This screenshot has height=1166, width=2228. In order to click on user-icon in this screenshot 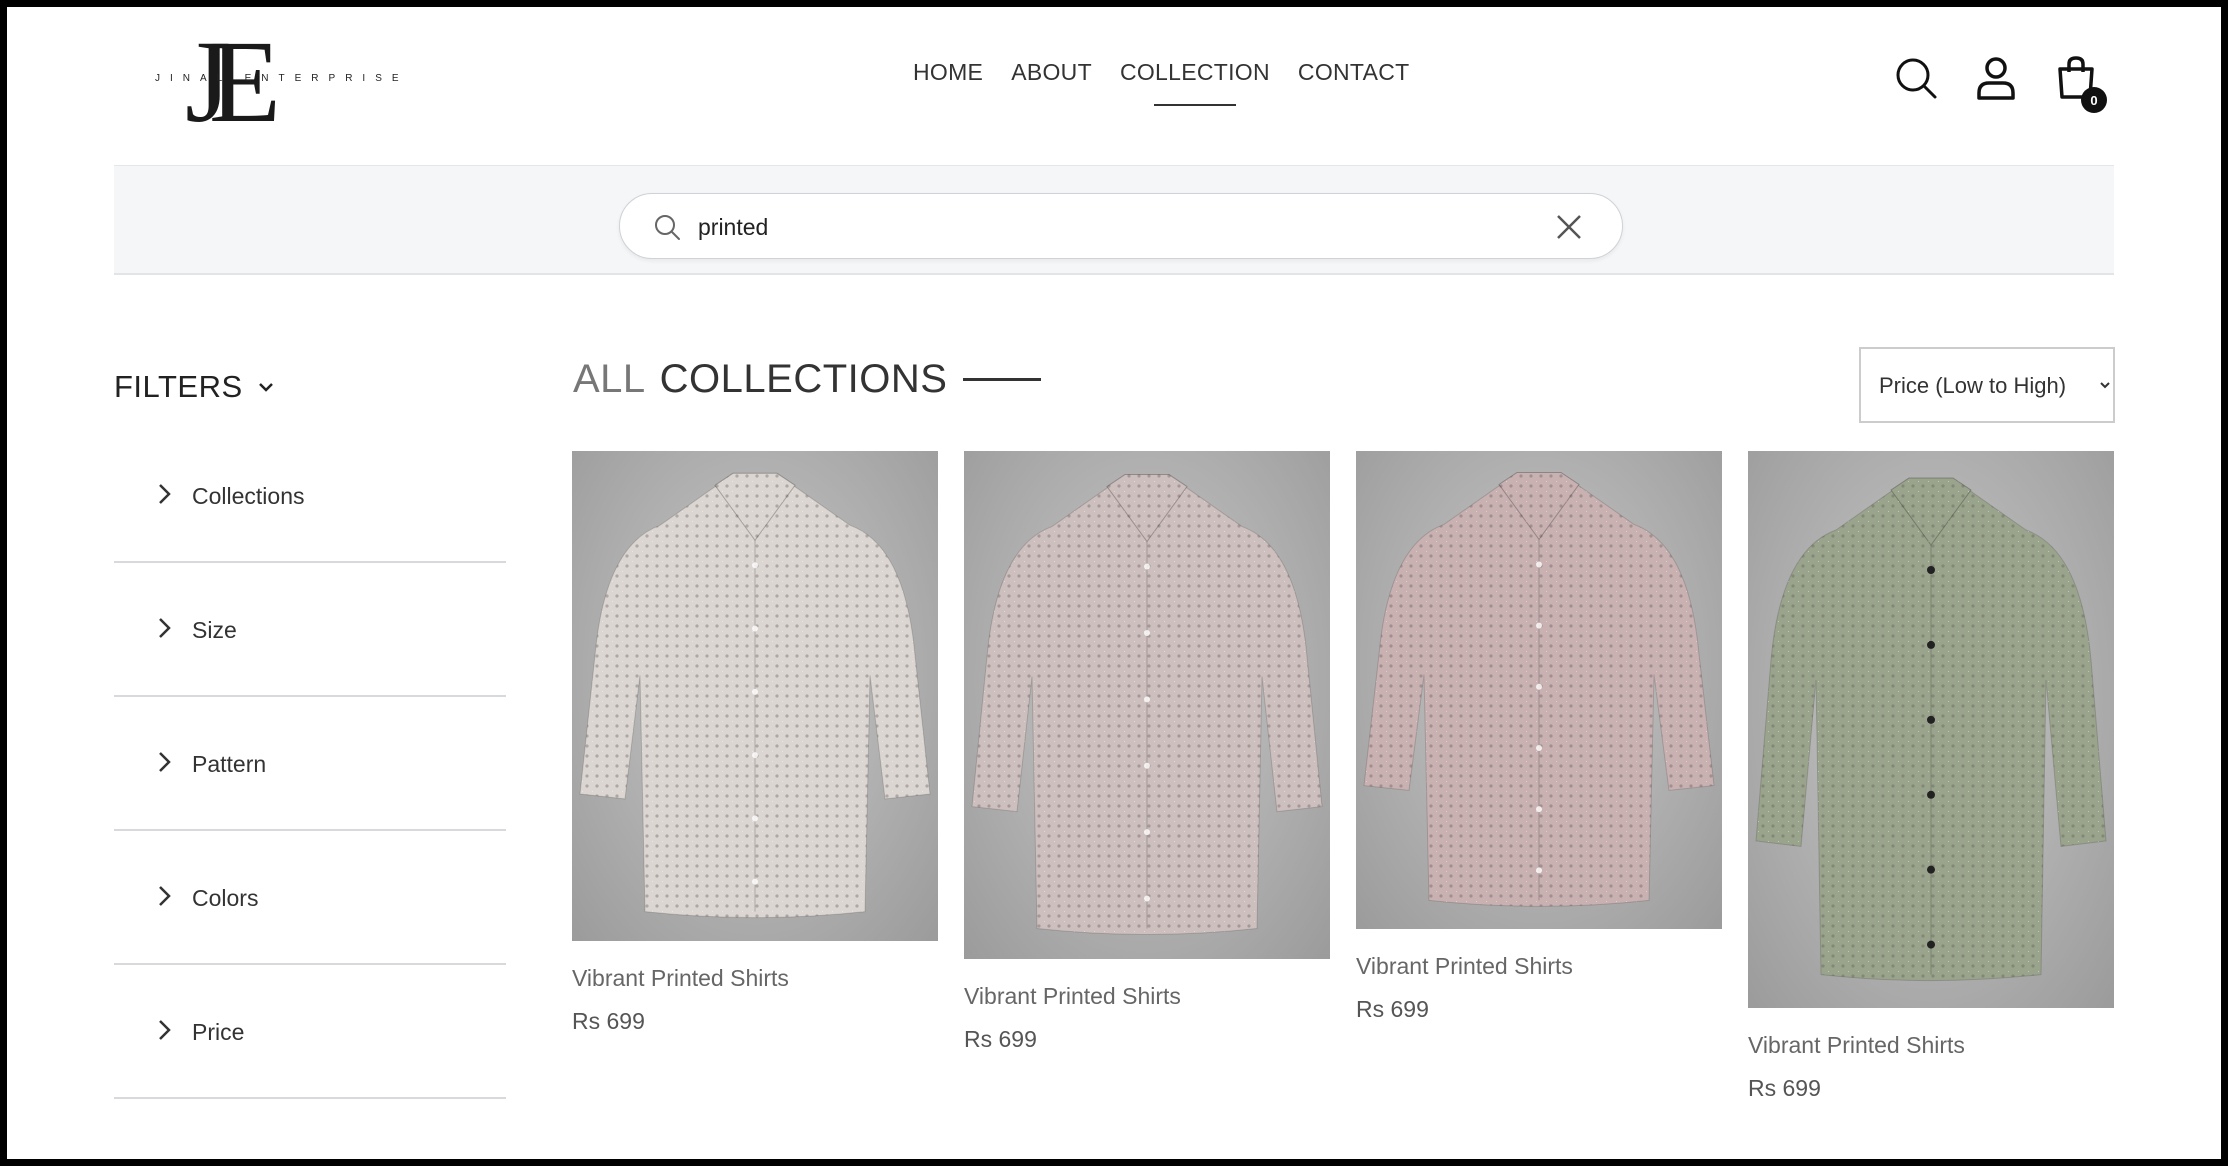, I will do `click(1996, 78)`.